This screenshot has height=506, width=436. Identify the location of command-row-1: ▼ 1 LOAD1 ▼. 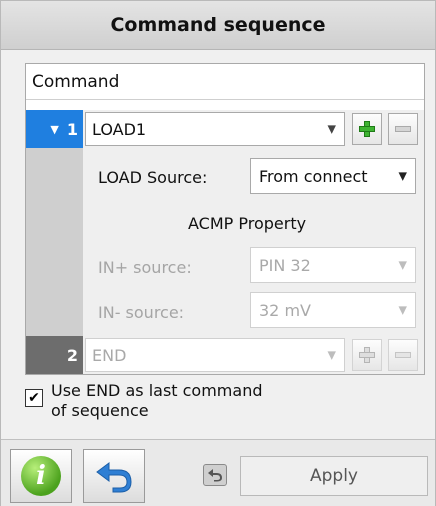
(225, 129).